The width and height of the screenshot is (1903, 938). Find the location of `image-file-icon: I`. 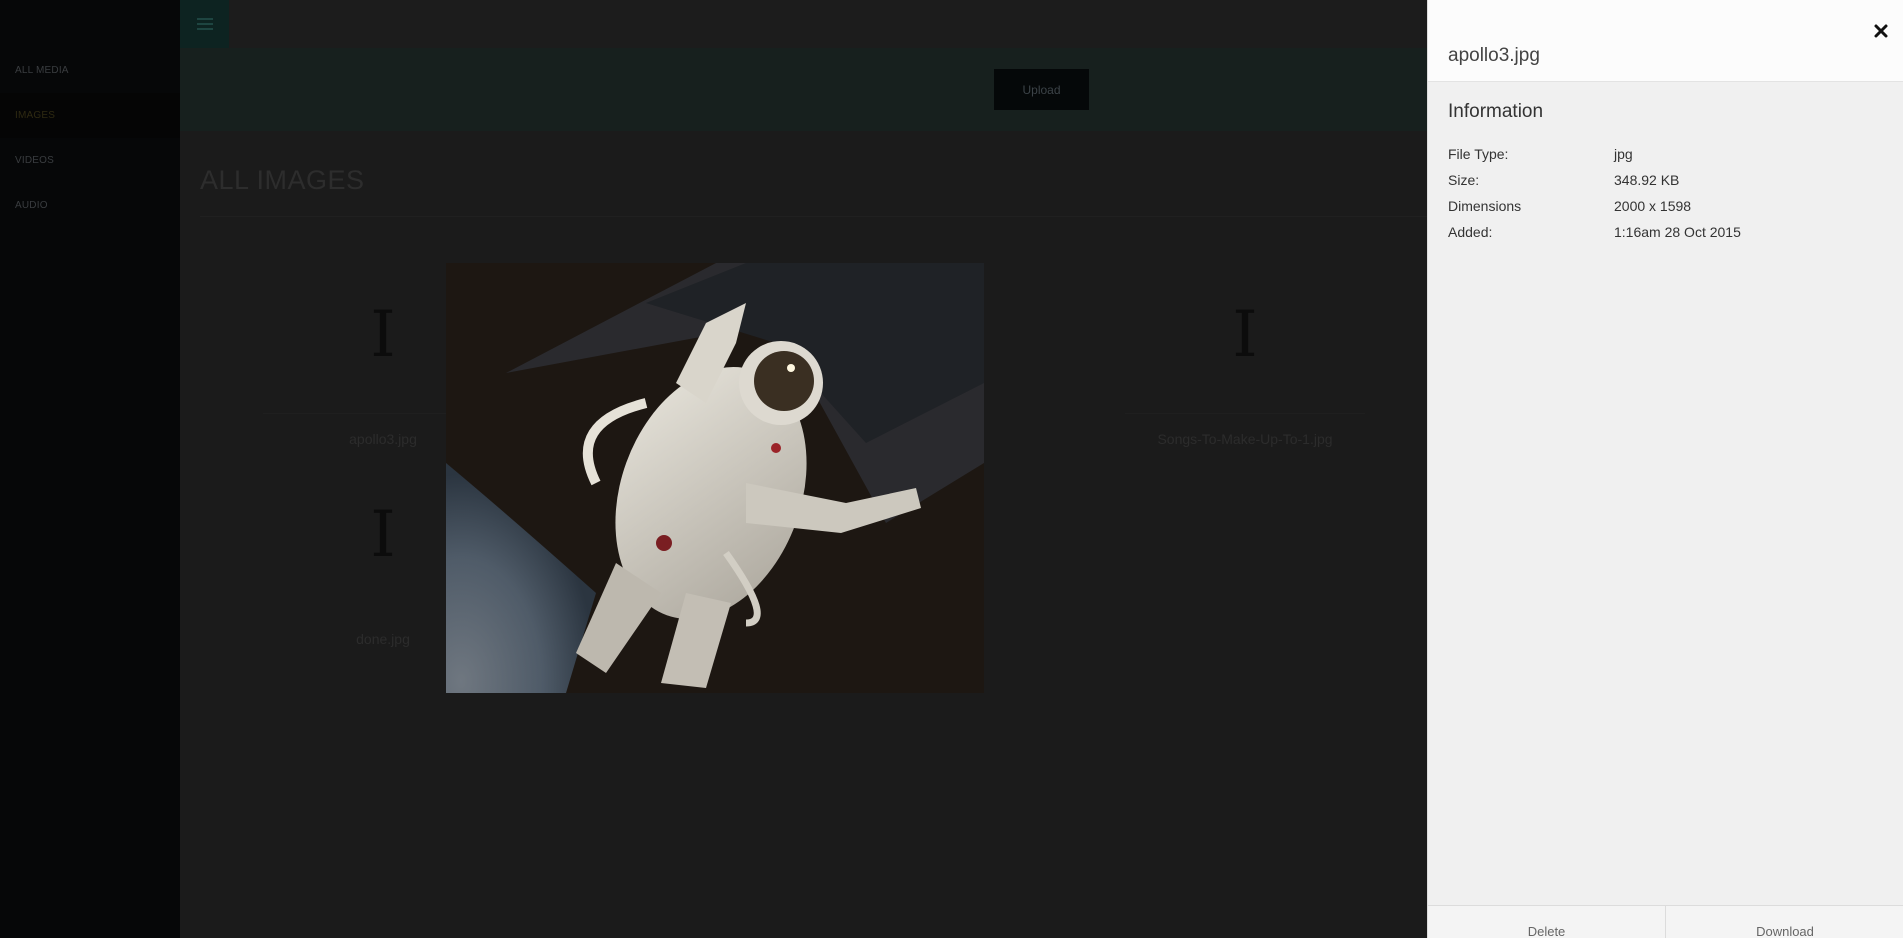

image-file-icon: I is located at coordinates (1245, 335).